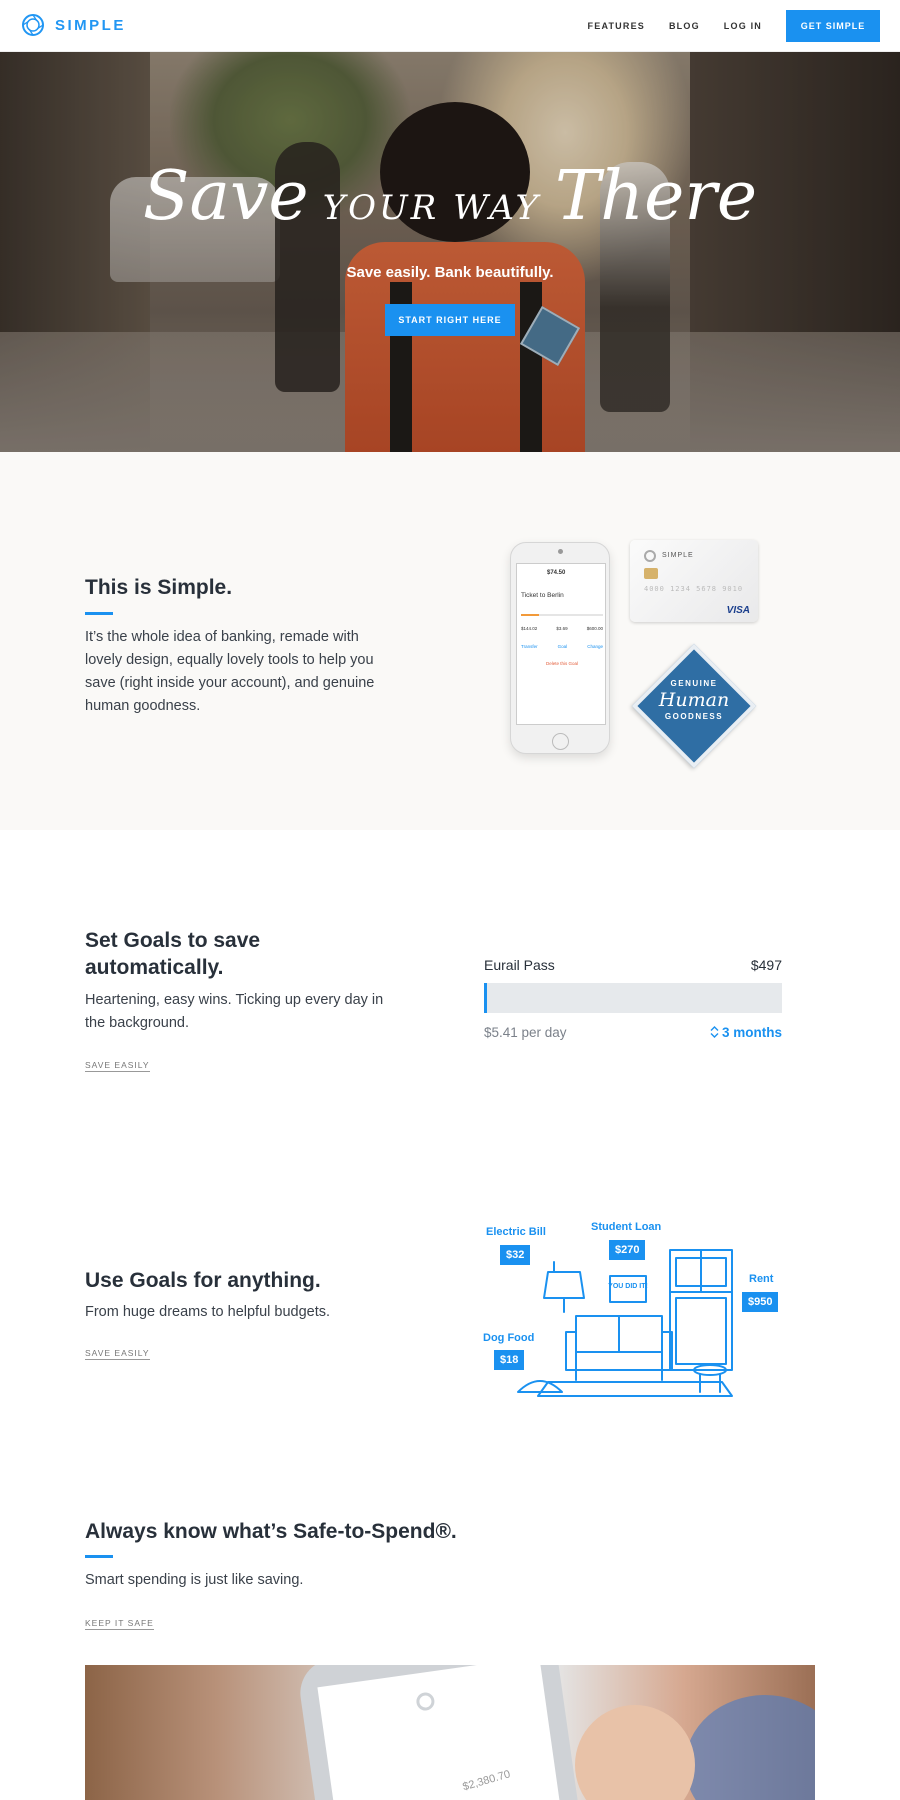  Describe the element at coordinates (431, 208) in the screenshot. I see `hero-title-your-way: YOUR WAY` at that location.